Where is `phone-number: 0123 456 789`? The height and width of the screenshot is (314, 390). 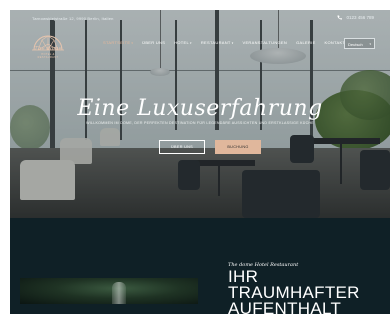 phone-number: 0123 456 789 is located at coordinates (360, 17).